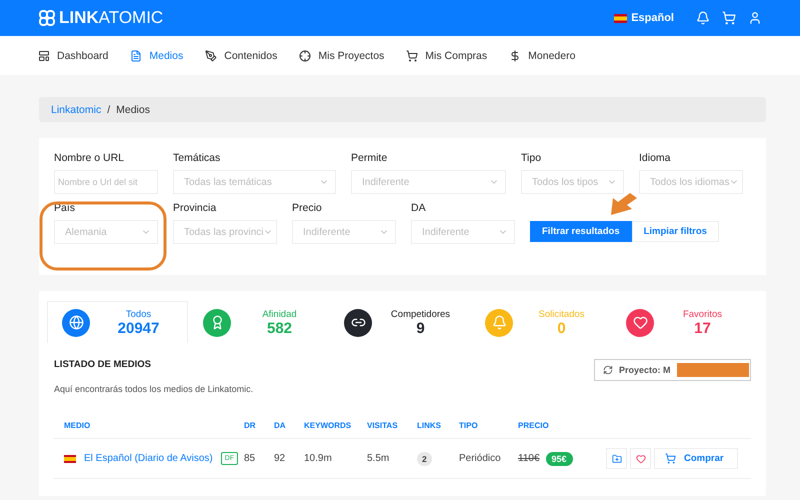 The image size is (800, 500). What do you see at coordinates (76, 110) in the screenshot?
I see `breadcrumb-link: Linkatomic` at bounding box center [76, 110].